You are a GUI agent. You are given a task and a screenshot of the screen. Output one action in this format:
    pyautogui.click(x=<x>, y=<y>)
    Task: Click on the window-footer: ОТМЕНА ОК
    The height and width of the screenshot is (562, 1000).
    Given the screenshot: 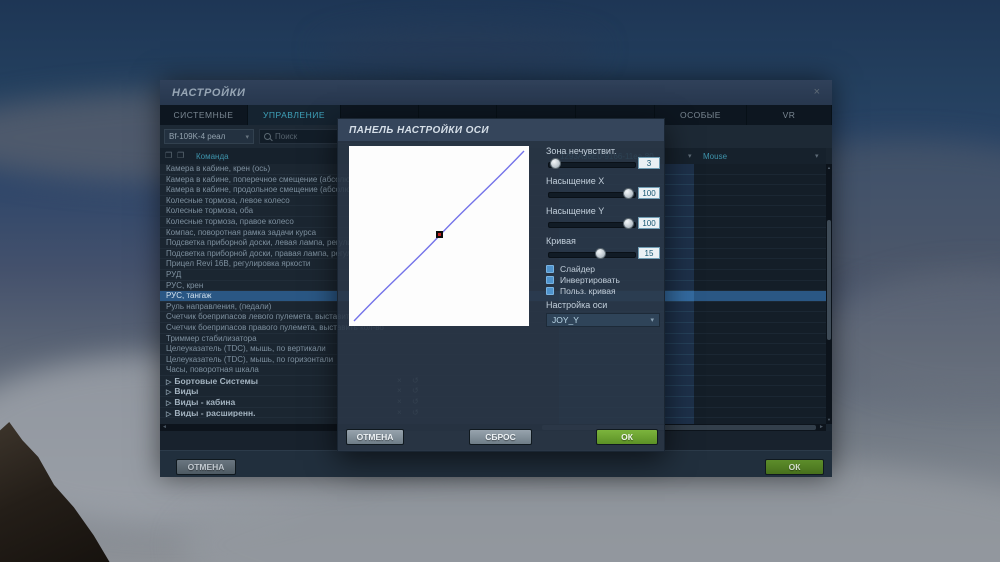 What is the action you would take?
    pyautogui.click(x=496, y=463)
    